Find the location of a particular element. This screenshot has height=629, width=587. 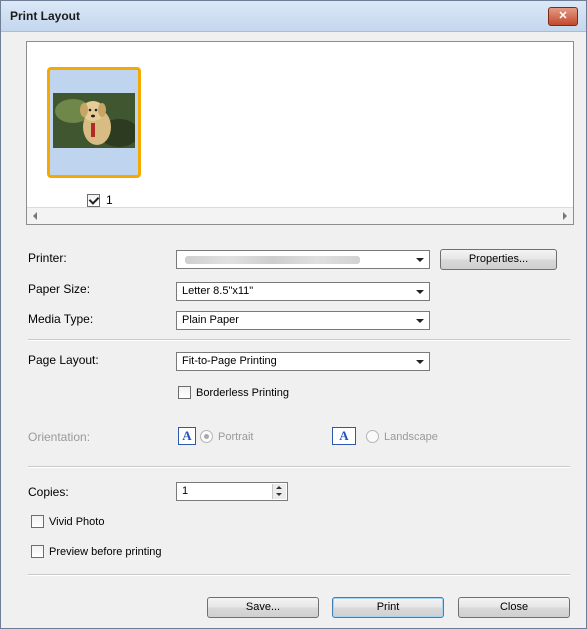

page-select-row: 1 is located at coordinates (100, 200).